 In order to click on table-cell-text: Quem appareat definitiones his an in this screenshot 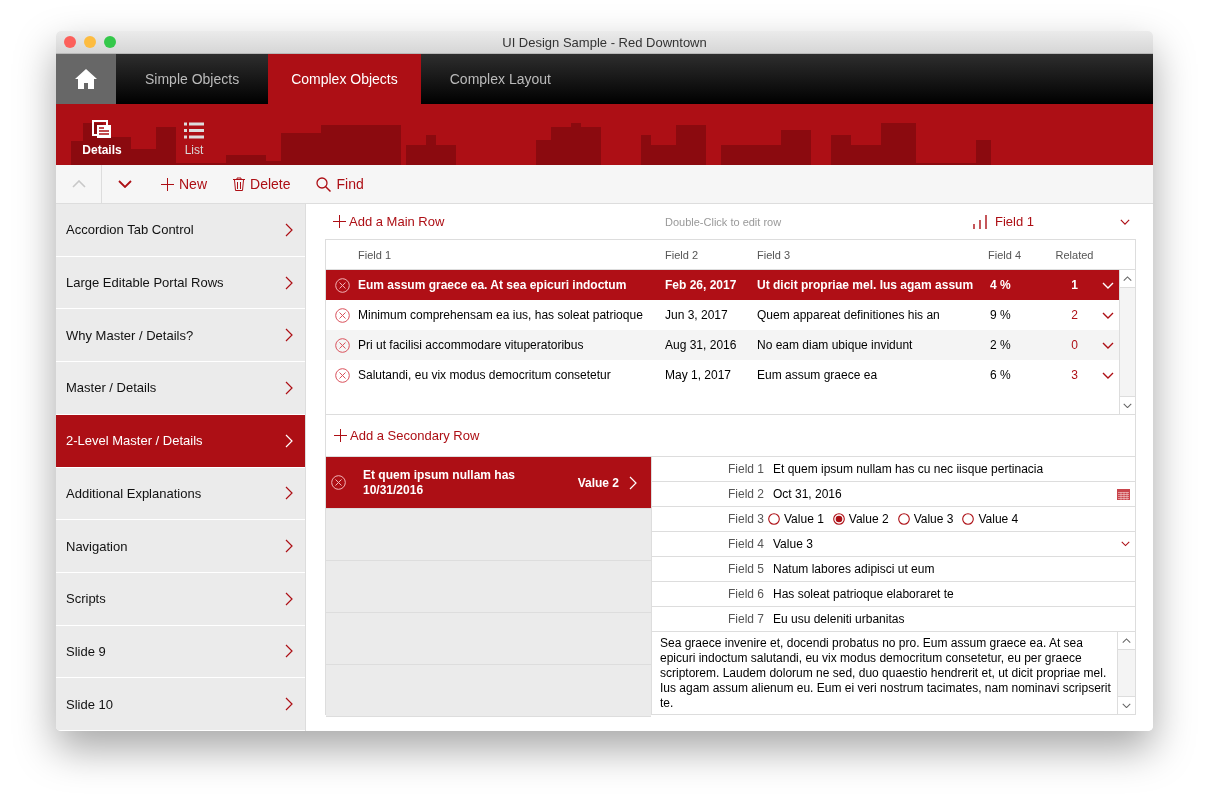, I will do `click(849, 315)`.